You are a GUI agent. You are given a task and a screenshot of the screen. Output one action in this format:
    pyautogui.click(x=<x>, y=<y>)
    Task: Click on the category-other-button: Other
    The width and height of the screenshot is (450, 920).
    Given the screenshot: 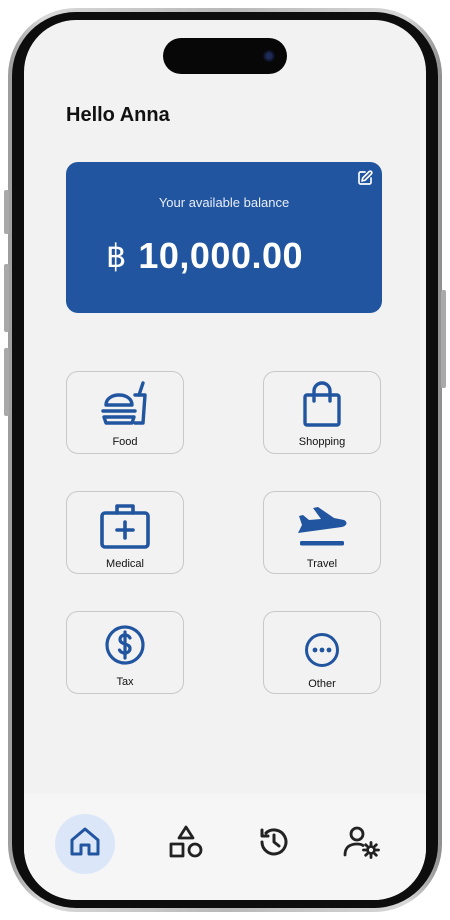 What is the action you would take?
    pyautogui.click(x=322, y=652)
    